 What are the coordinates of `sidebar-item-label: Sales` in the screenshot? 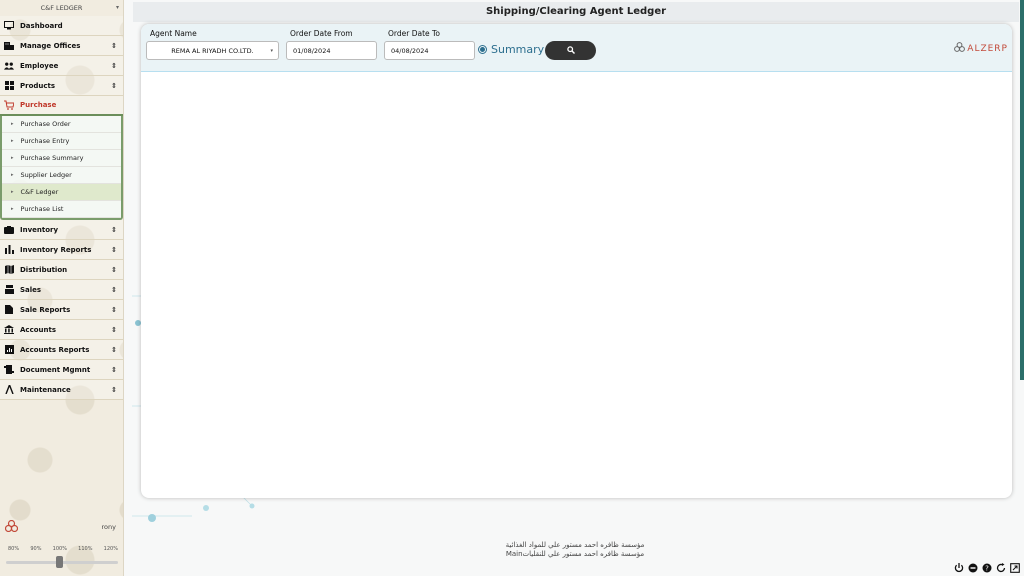 It's located at (31, 289).